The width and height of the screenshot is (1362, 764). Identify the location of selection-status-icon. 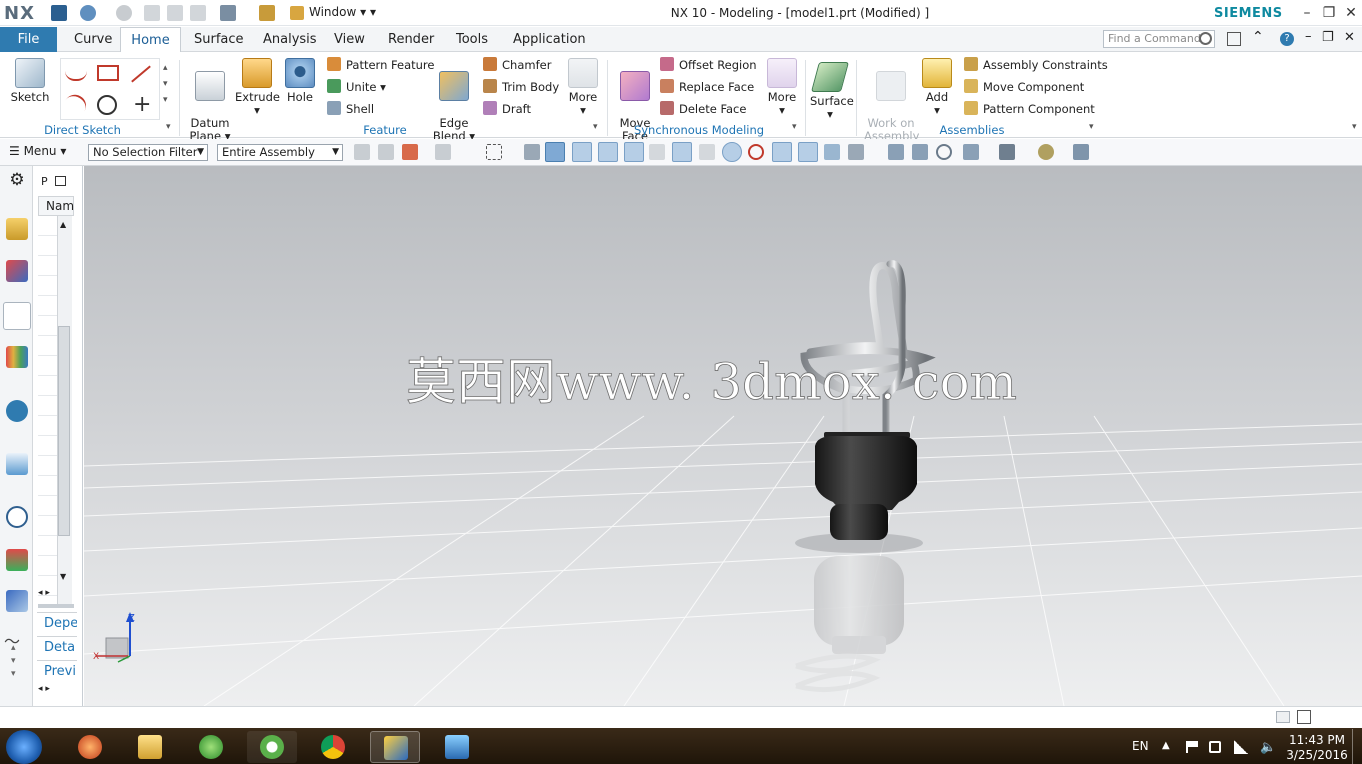
(1283, 717).